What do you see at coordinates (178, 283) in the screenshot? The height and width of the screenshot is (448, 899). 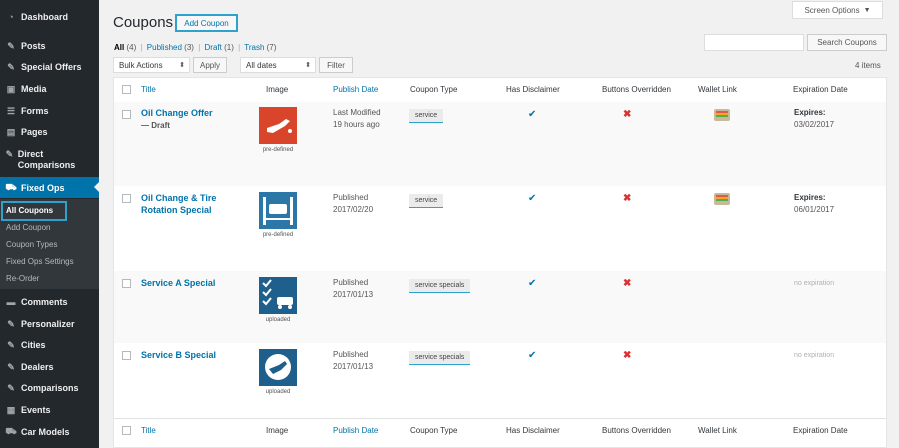 I see `coupon-title-link: Service A Special` at bounding box center [178, 283].